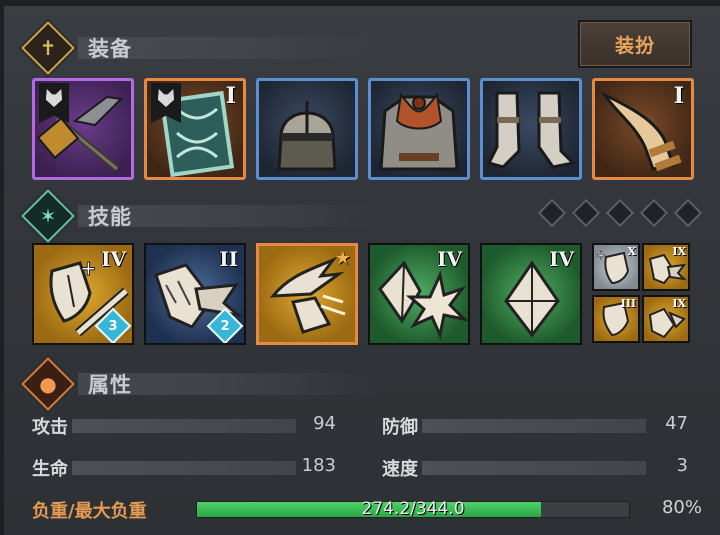 The height and width of the screenshot is (535, 720). What do you see at coordinates (110, 49) in the screenshot?
I see `equipment-title: 装备` at bounding box center [110, 49].